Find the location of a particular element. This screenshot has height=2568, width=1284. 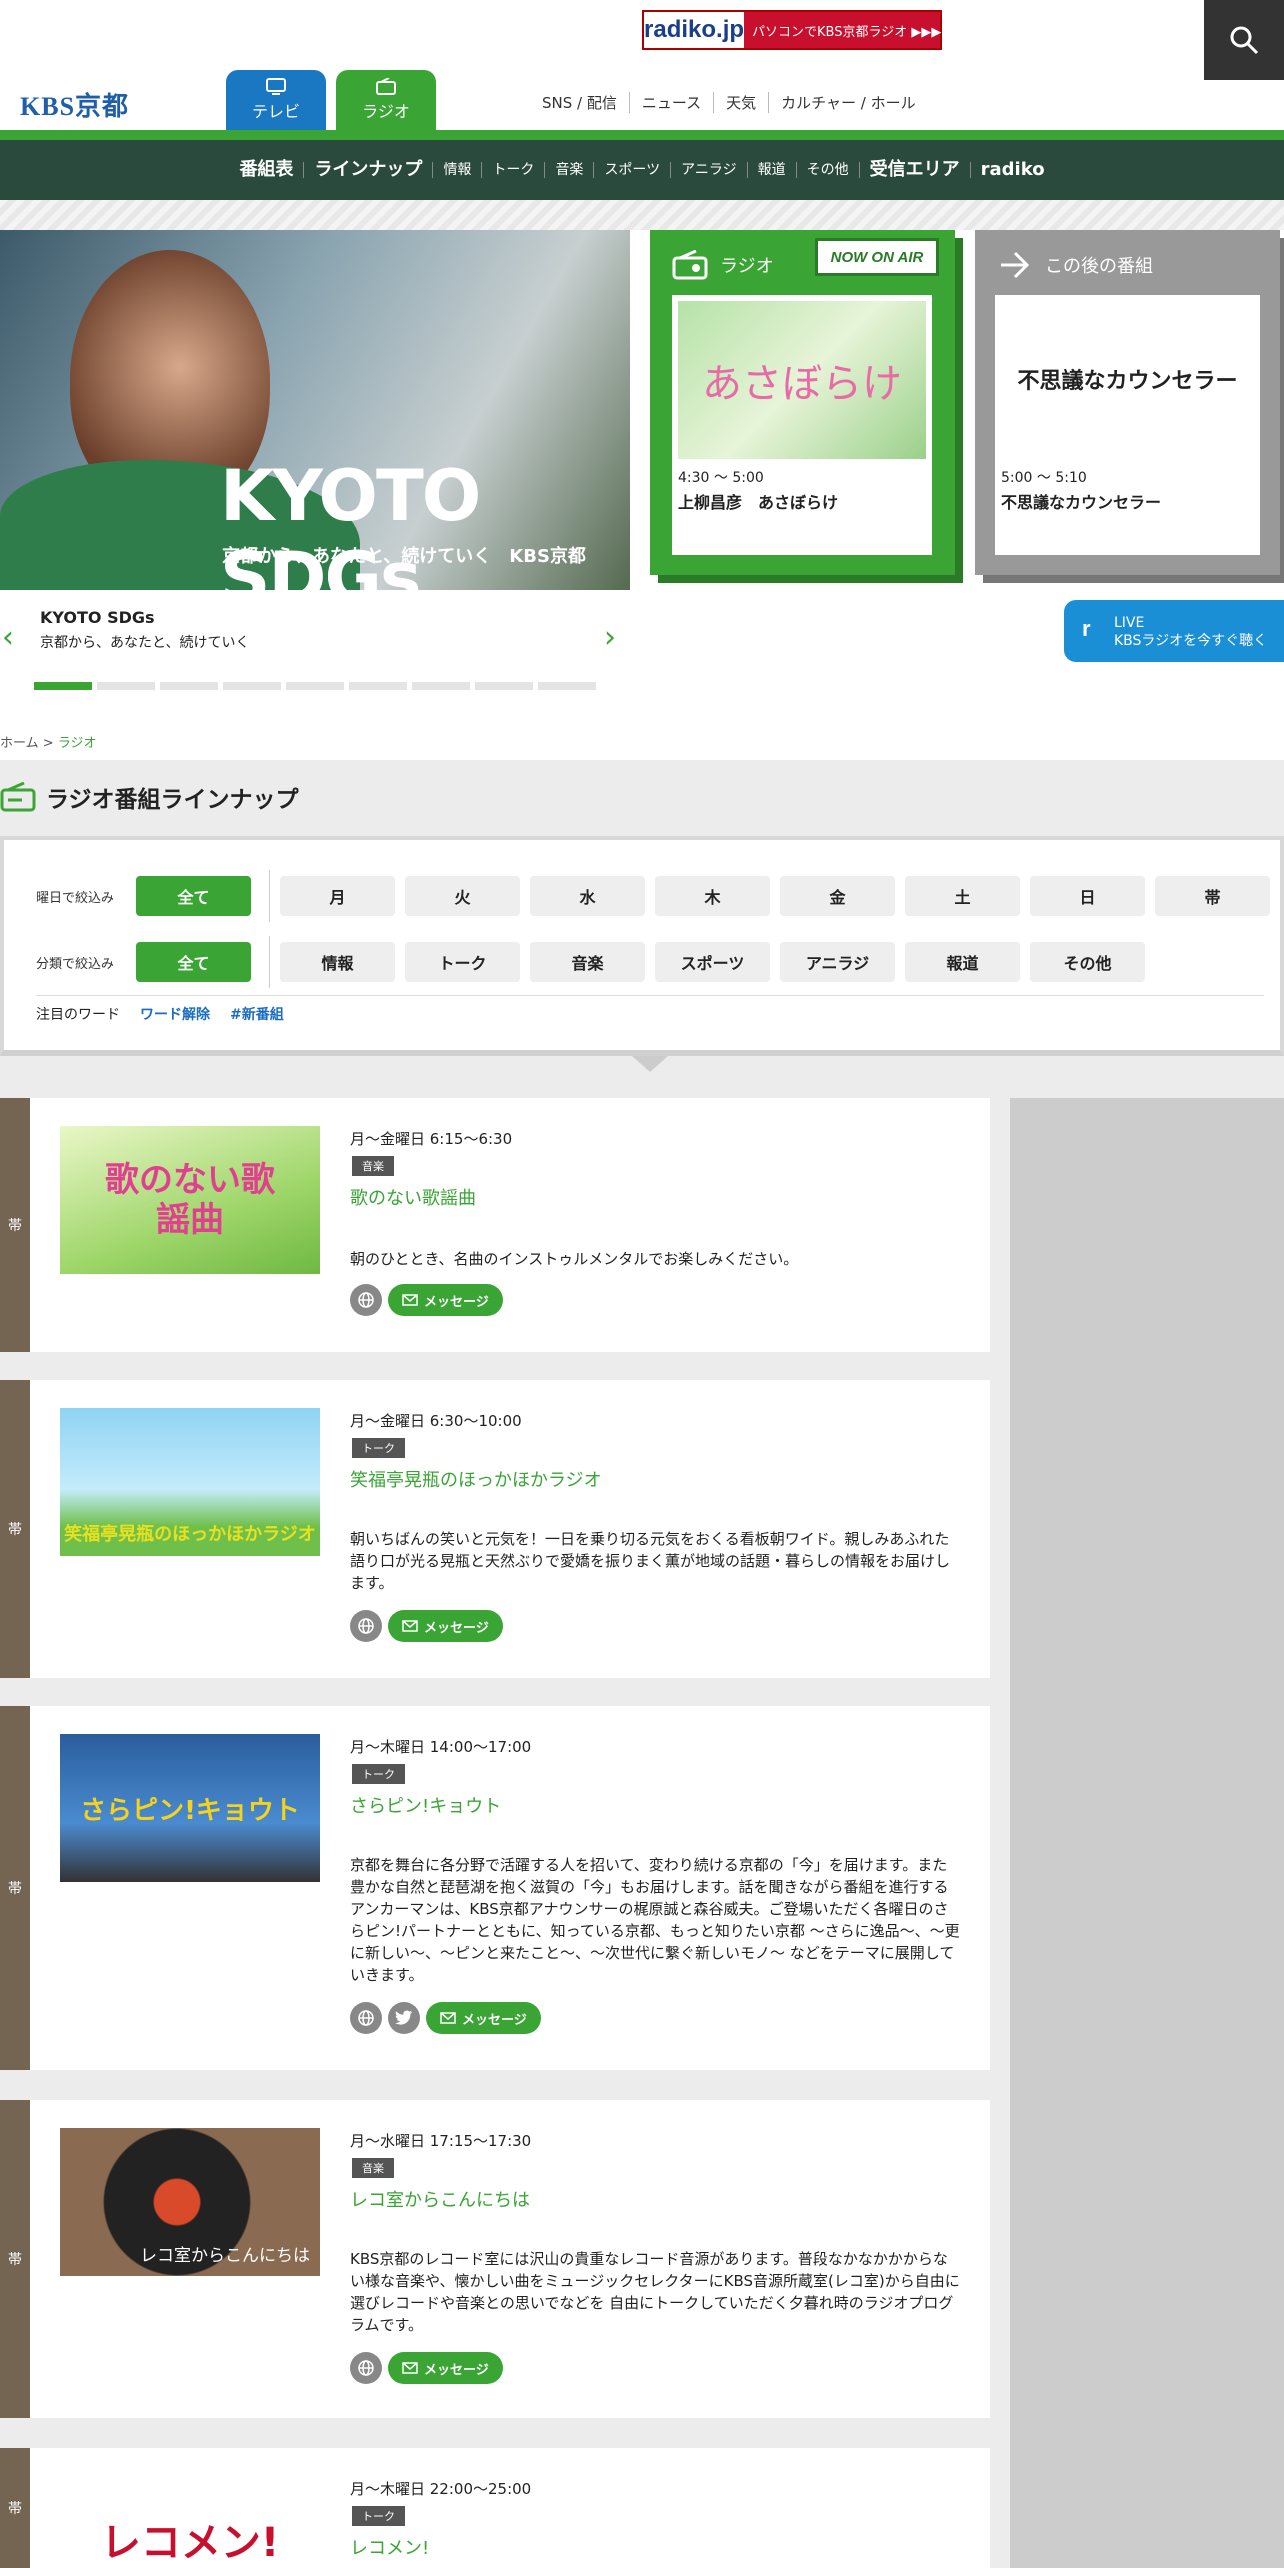

nav-area: 受信エリア is located at coordinates (914, 170).